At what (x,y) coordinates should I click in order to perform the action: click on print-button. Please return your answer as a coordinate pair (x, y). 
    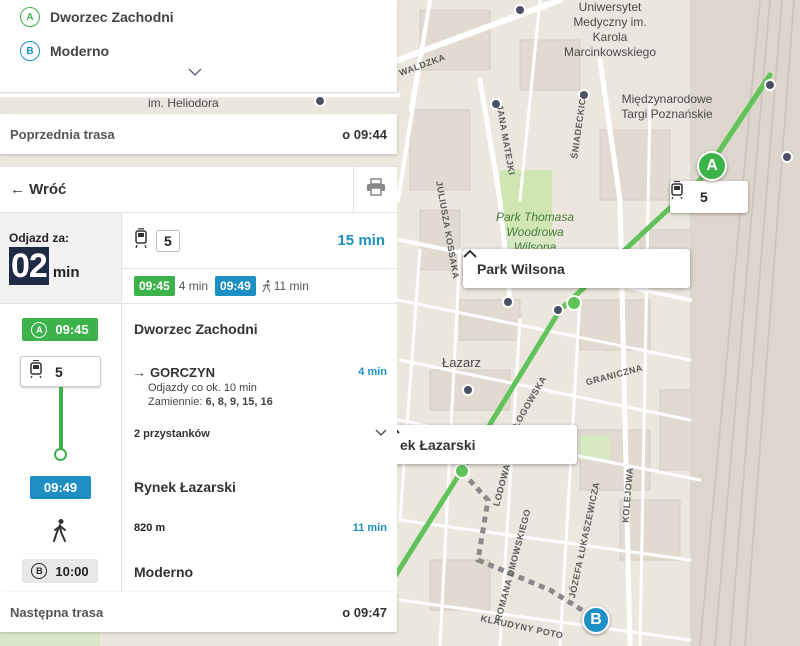
    Looking at the image, I should click on (375, 189).